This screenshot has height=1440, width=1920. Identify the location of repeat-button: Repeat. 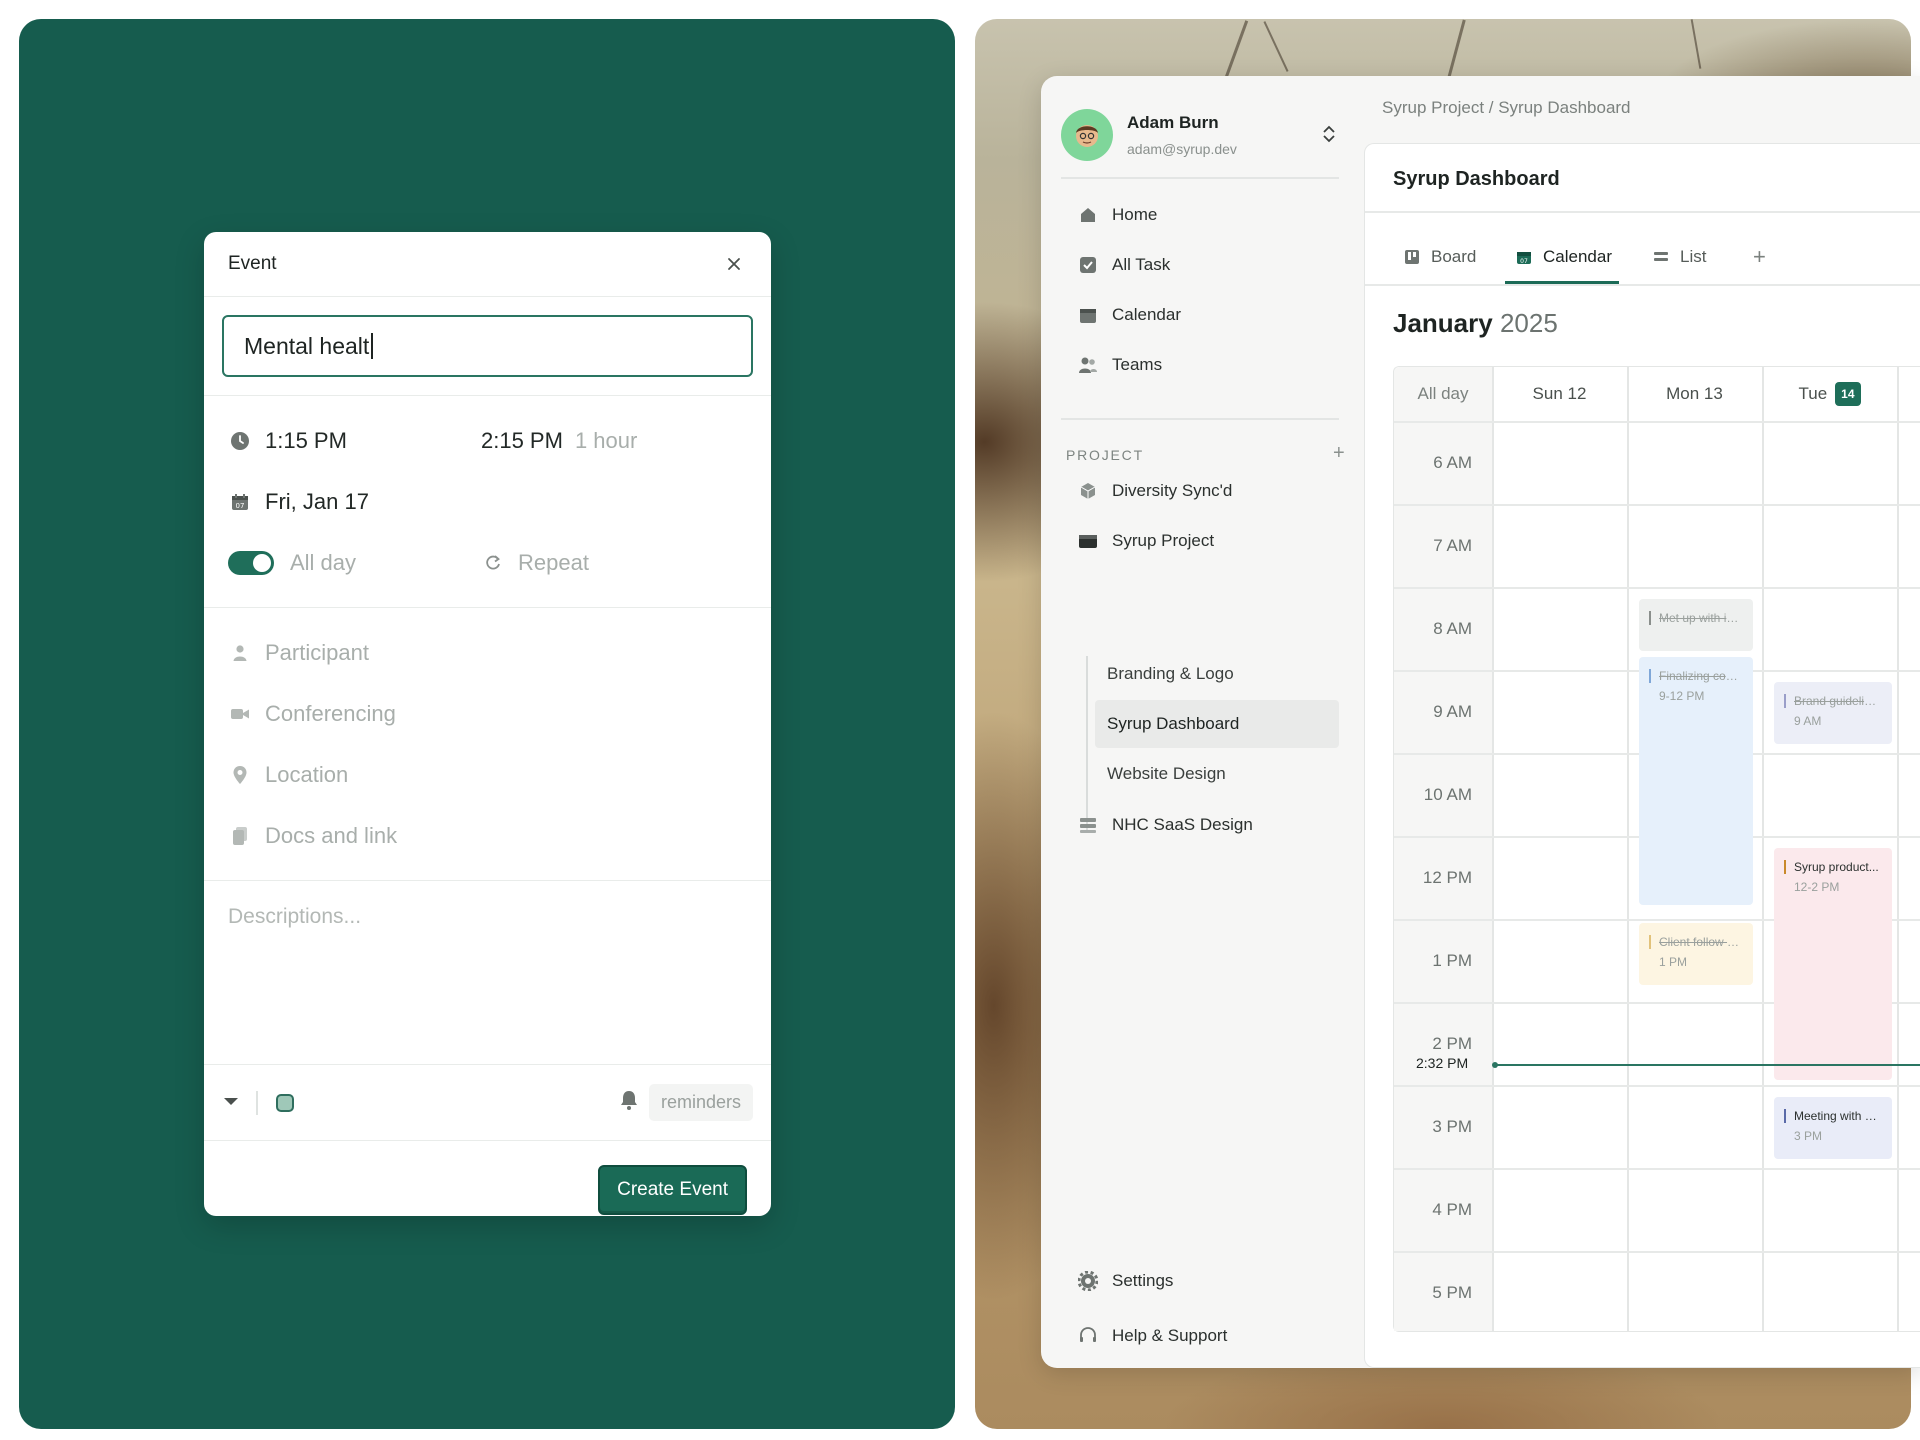
(535, 563).